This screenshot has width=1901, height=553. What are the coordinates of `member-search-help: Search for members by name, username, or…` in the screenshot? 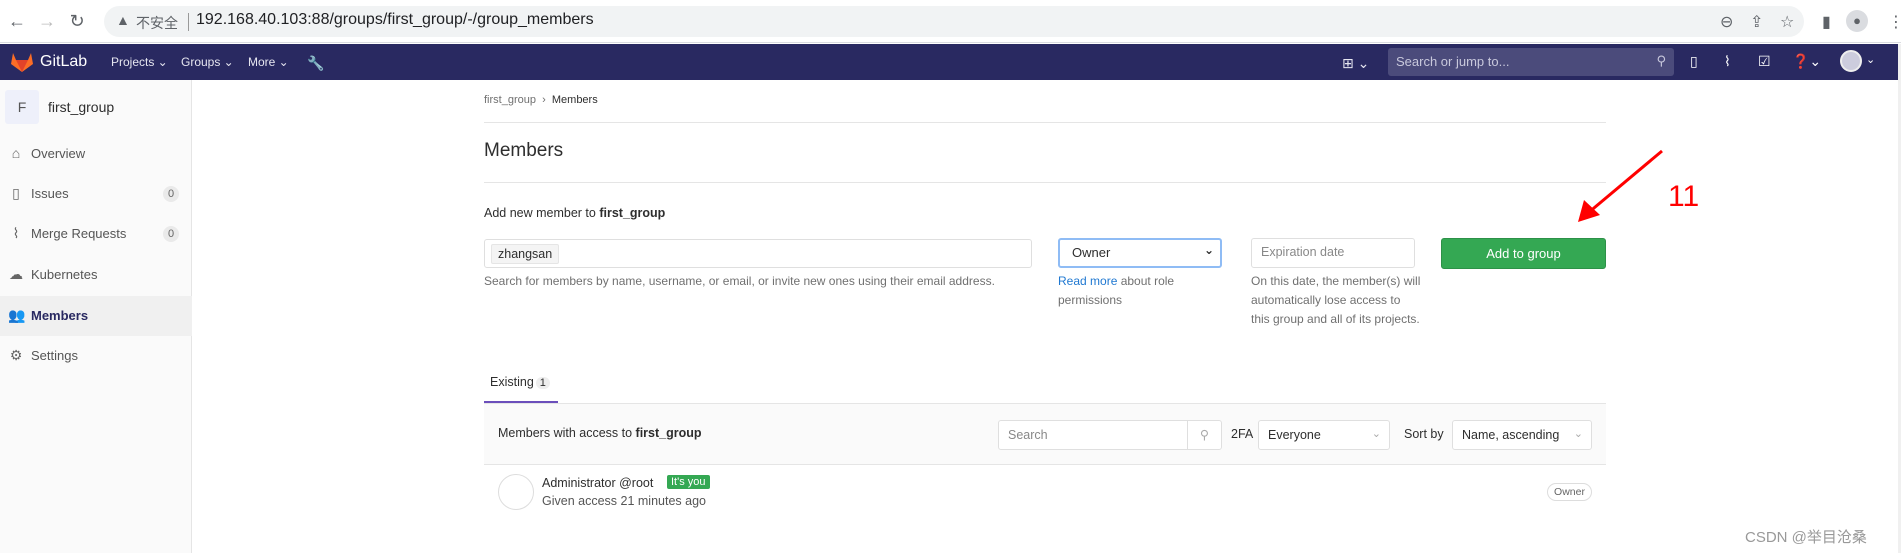 It's located at (739, 281).